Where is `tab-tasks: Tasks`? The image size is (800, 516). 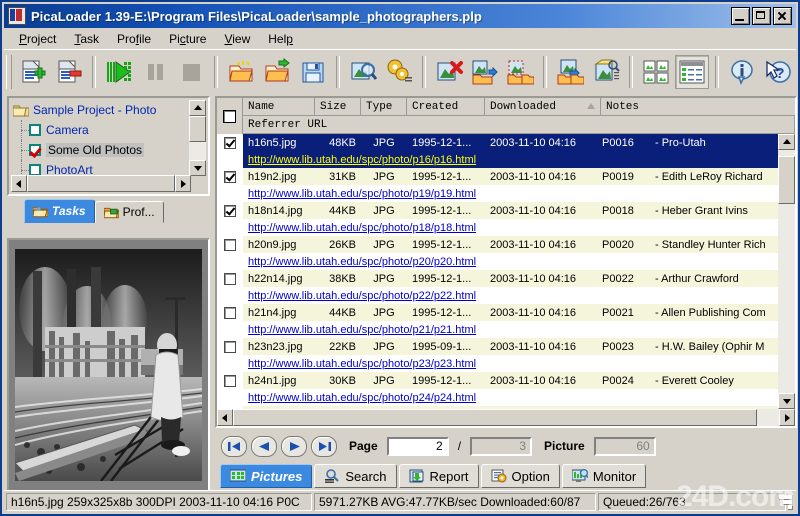 tab-tasks: Tasks is located at coordinates (59, 211).